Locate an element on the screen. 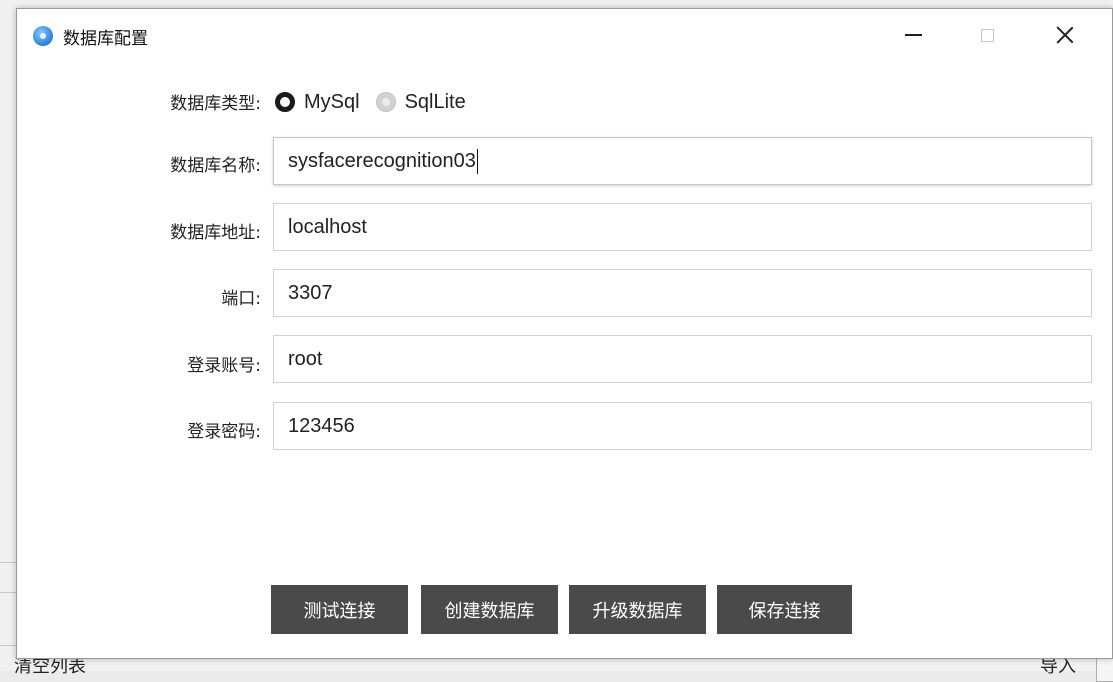 The width and height of the screenshot is (1113, 682). db-name-value: sysfacerecognition03 is located at coordinates (382, 160).